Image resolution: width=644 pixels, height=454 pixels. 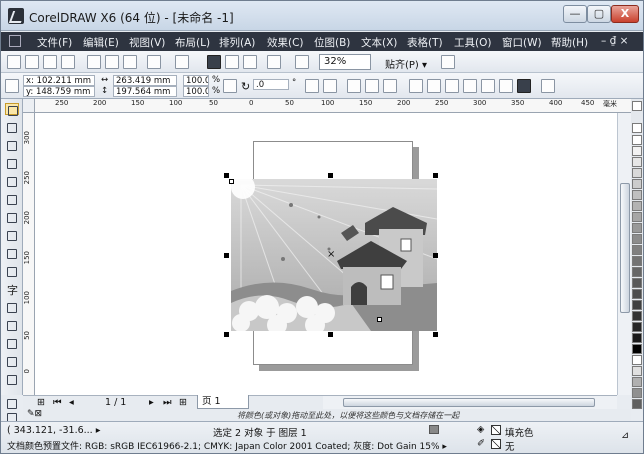 I want to click on zoom-level-select: 32%, so click(x=345, y=62).